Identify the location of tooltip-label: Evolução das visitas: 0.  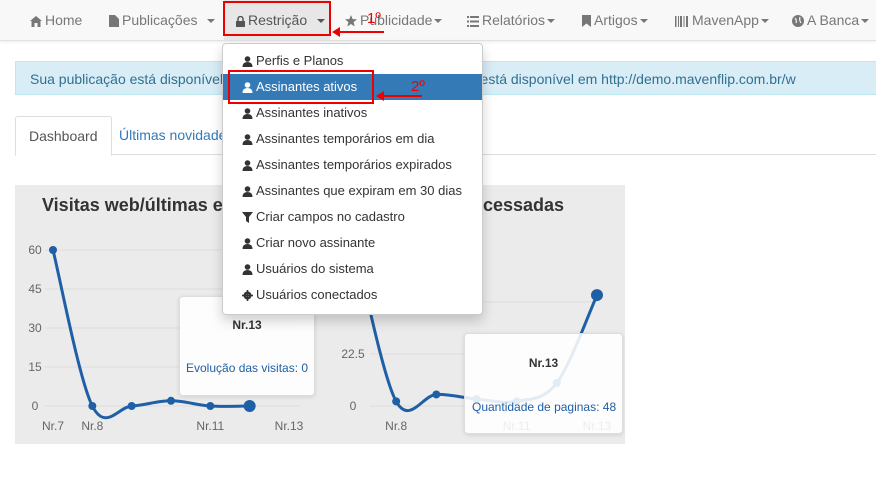
(247, 368).